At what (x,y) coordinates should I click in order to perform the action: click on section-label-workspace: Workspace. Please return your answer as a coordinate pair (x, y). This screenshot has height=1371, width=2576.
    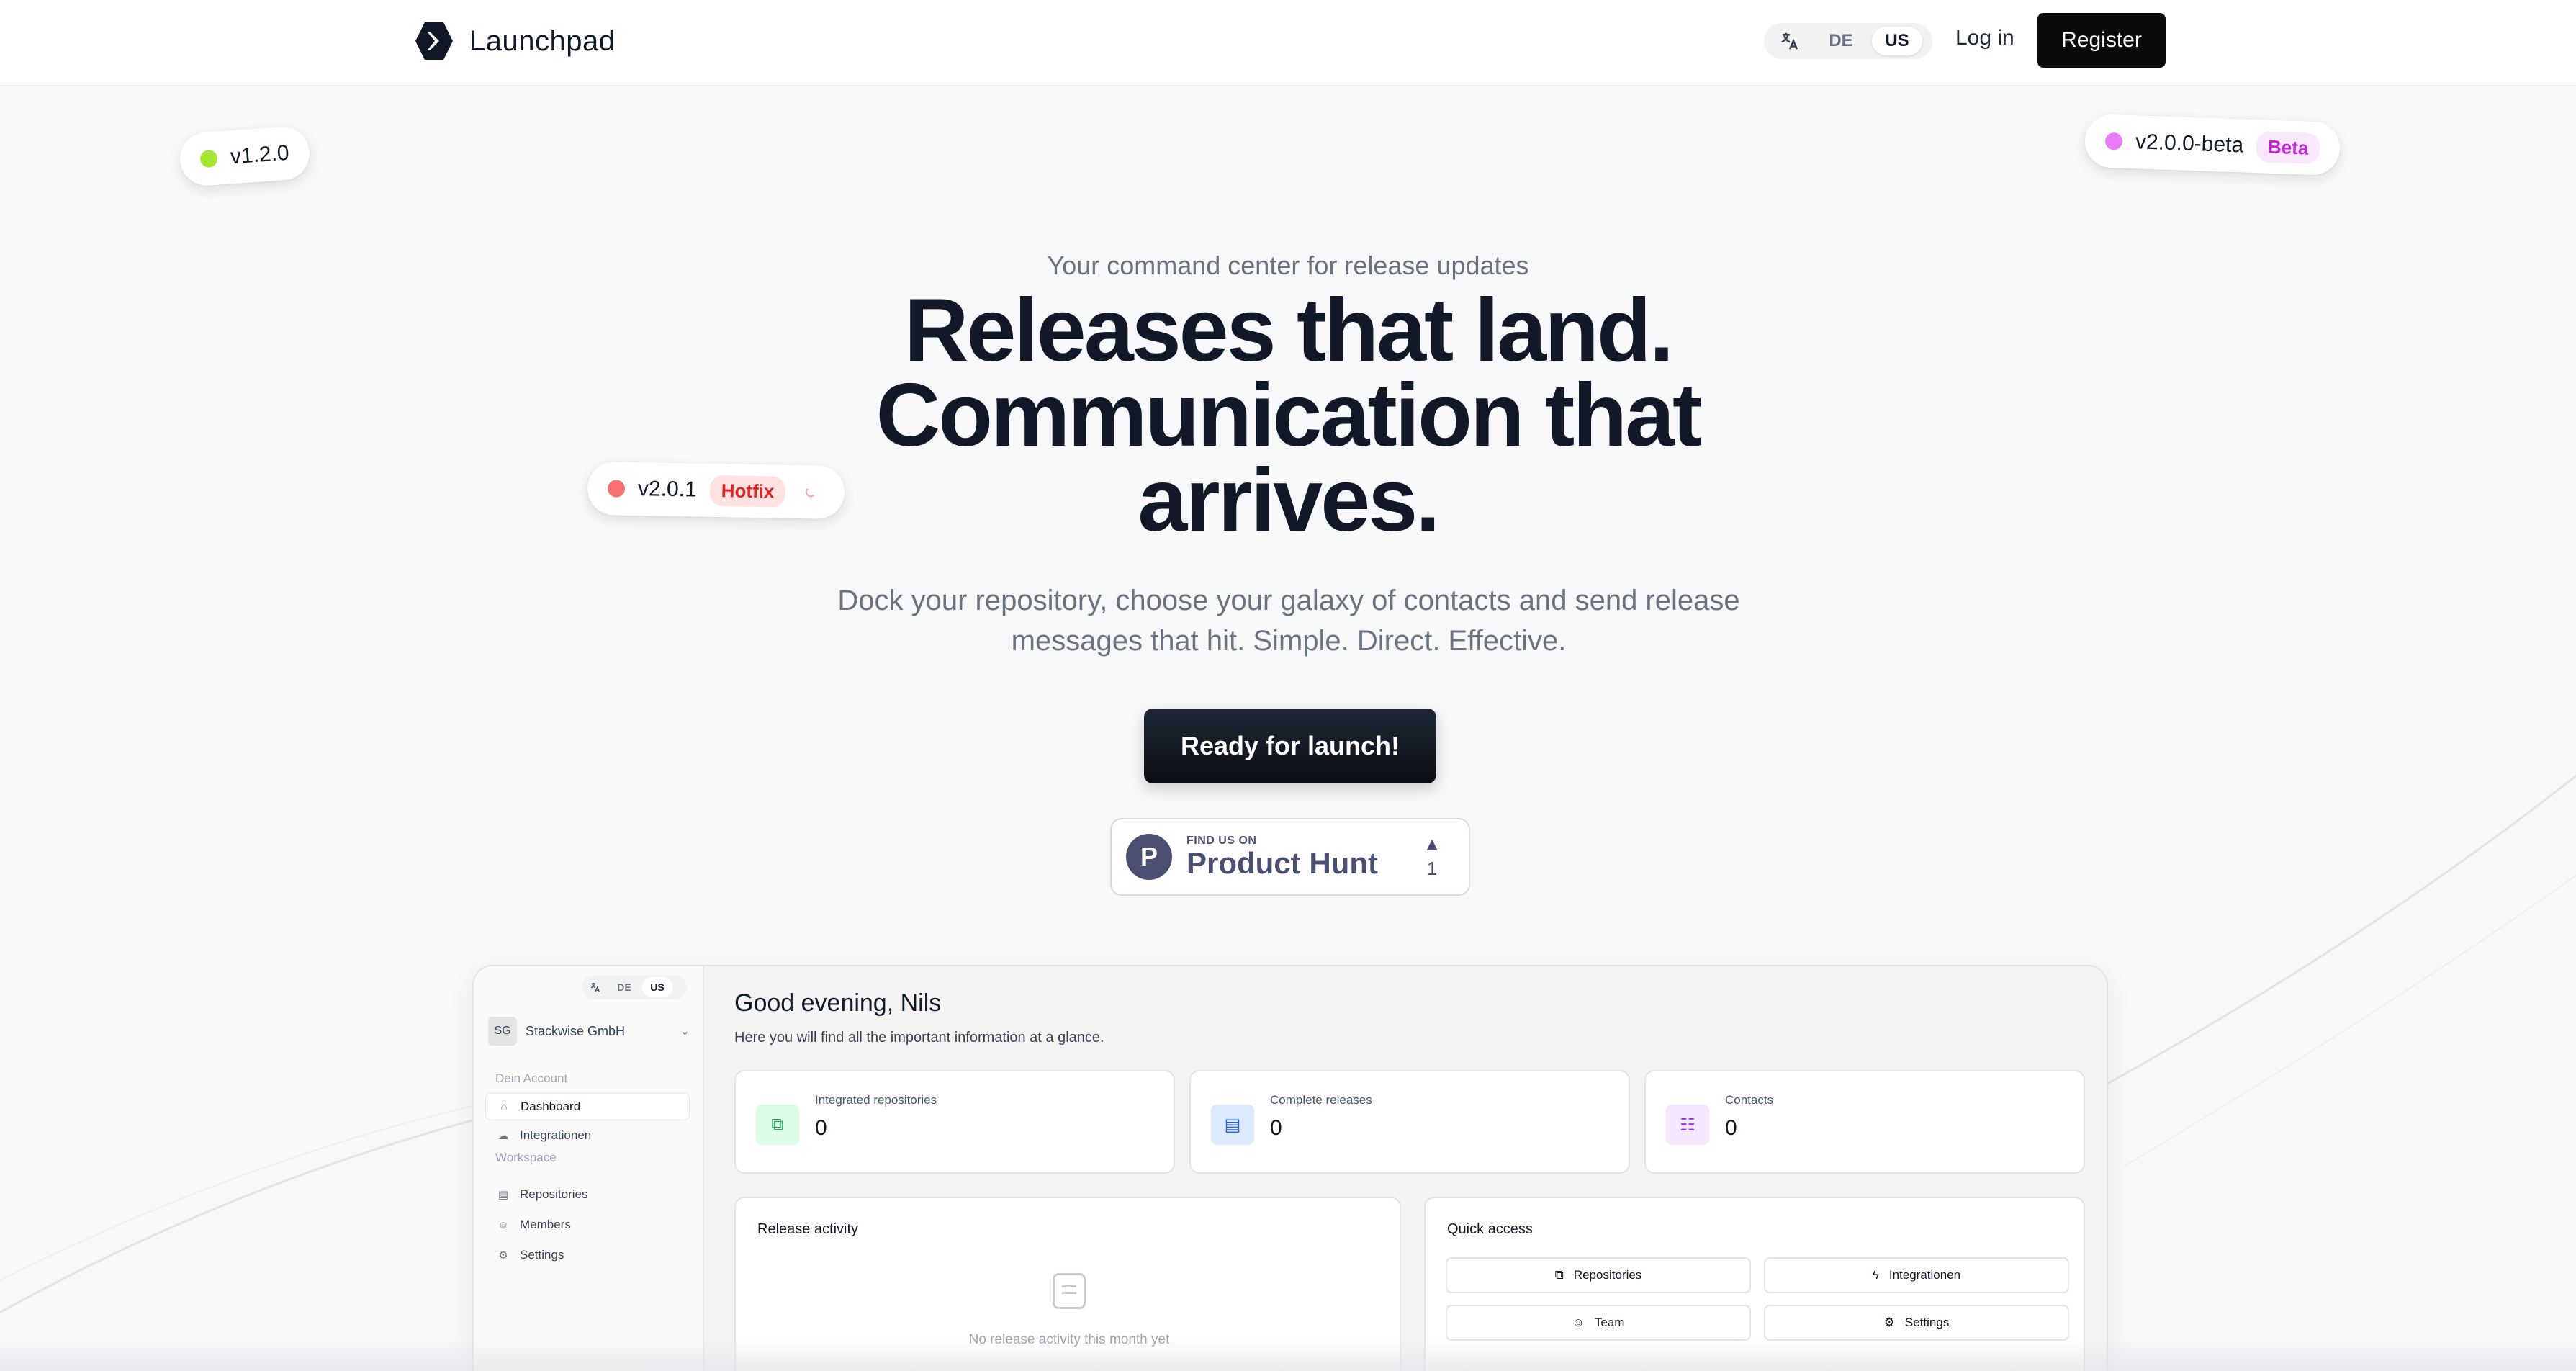
    Looking at the image, I should click on (526, 1157).